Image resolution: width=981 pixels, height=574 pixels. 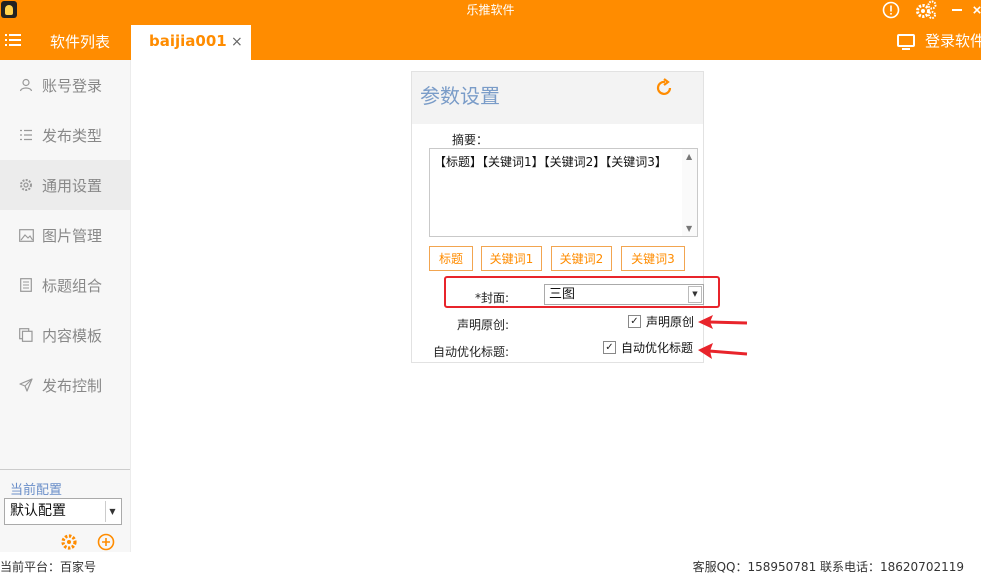 What do you see at coordinates (26, 185) in the screenshot?
I see `gear-icon` at bounding box center [26, 185].